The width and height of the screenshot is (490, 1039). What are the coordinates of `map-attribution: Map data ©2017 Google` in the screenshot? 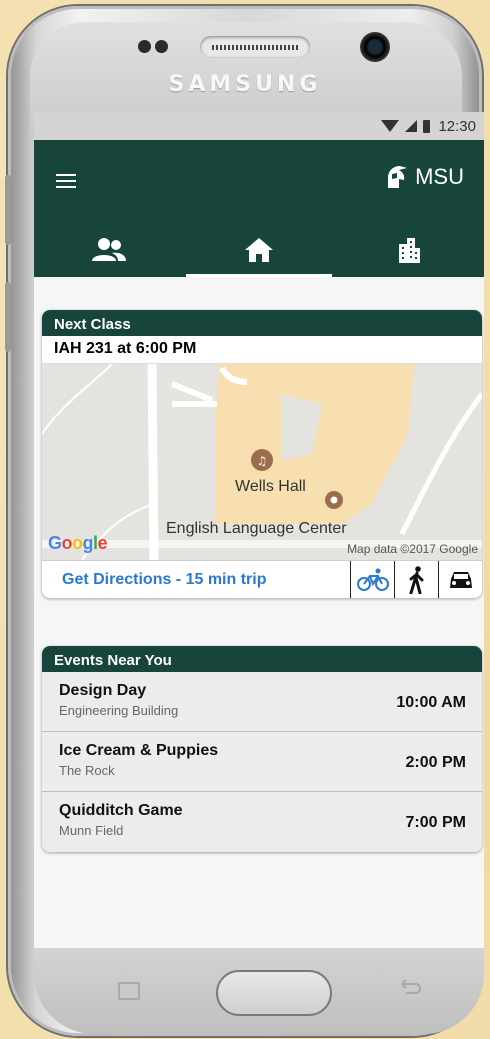 It's located at (412, 549).